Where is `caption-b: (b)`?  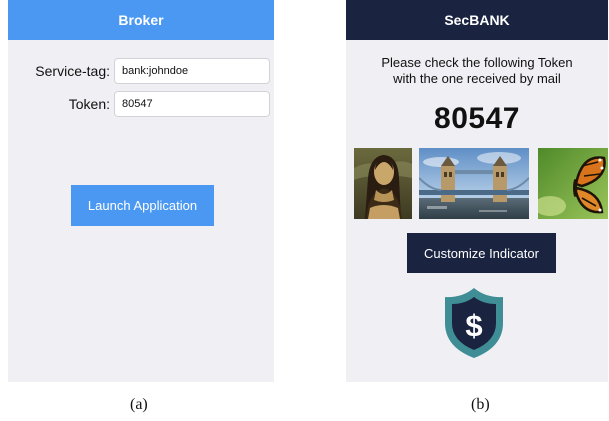 caption-b: (b) is located at coordinates (480, 404).